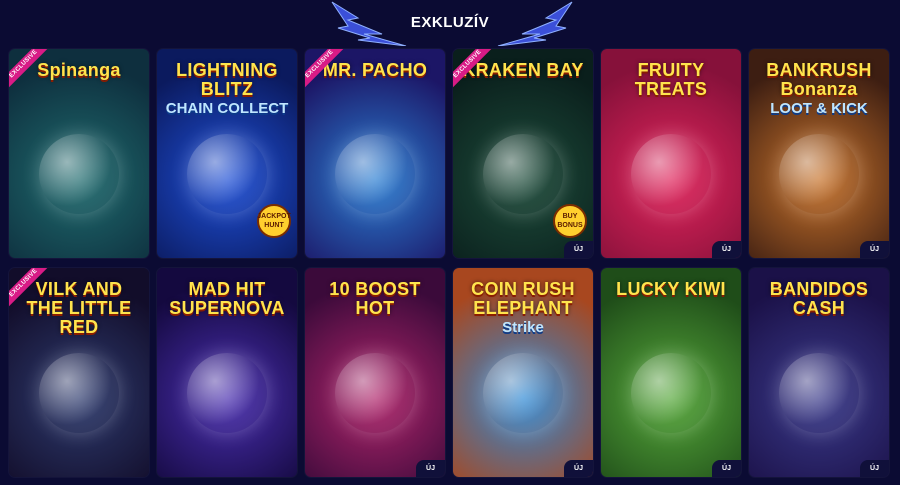  Describe the element at coordinates (523, 327) in the screenshot. I see `game-subtitle: Strike` at that location.